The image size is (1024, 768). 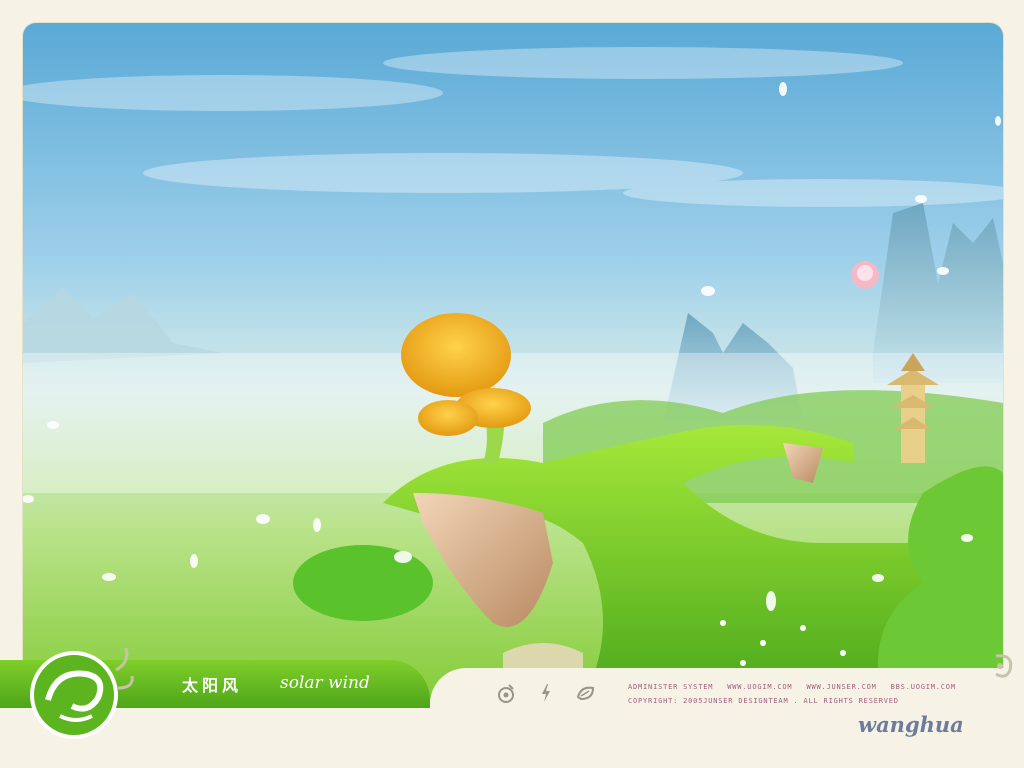 I want to click on link-administer-system: ADMINISTER SYSTEM, so click(x=670, y=687).